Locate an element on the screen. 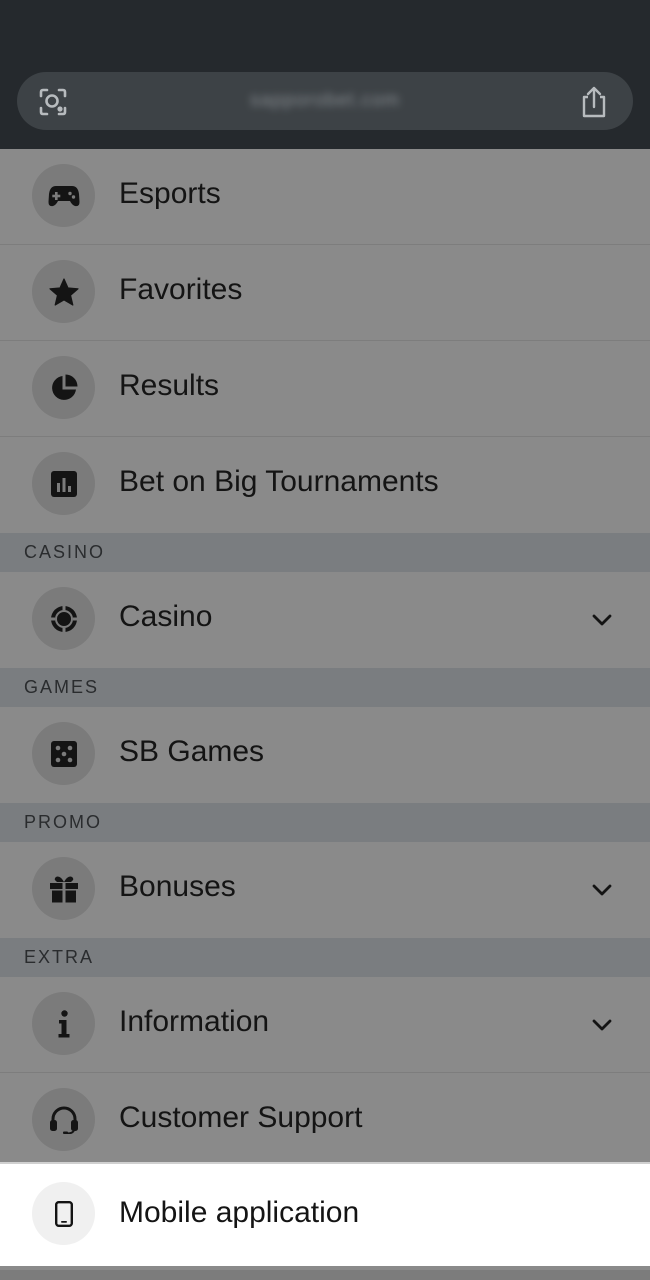  section-header-casino: CASINO is located at coordinates (325, 552).